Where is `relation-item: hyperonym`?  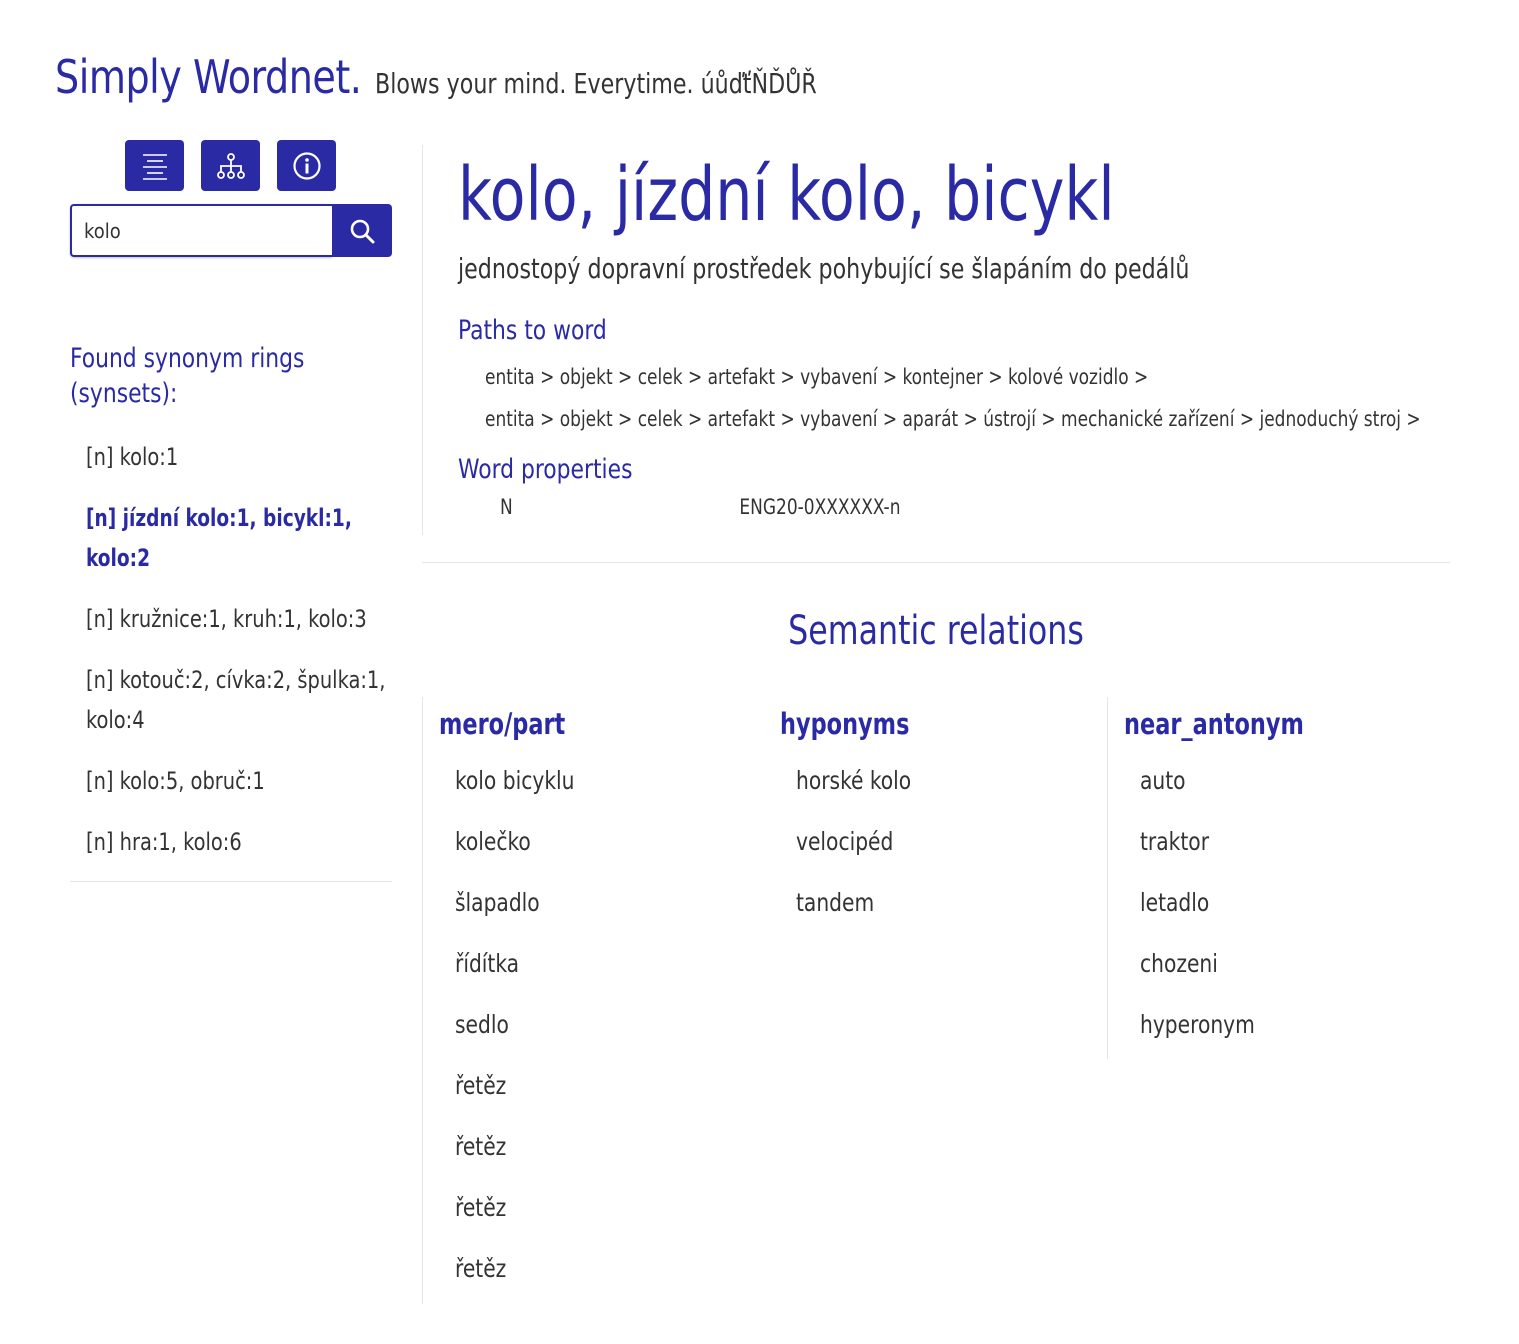
relation-item: hyperonym is located at coordinates (1278, 1035).